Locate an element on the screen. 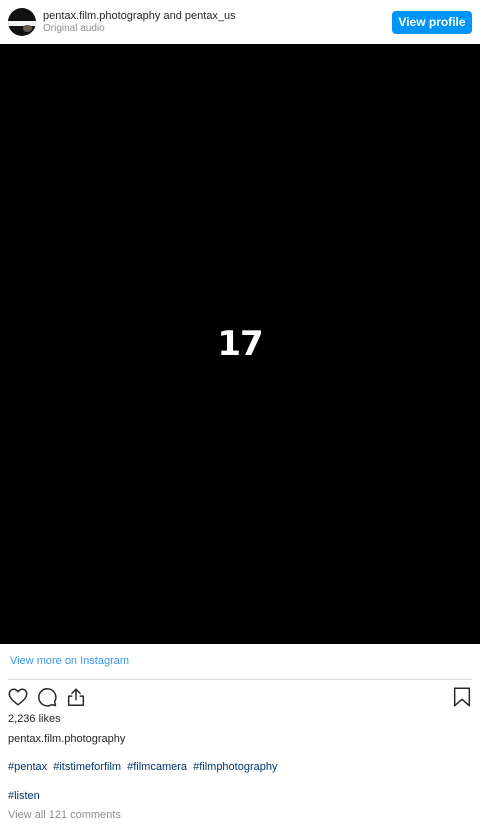  hashtag-link: #filmphotography is located at coordinates (235, 767).